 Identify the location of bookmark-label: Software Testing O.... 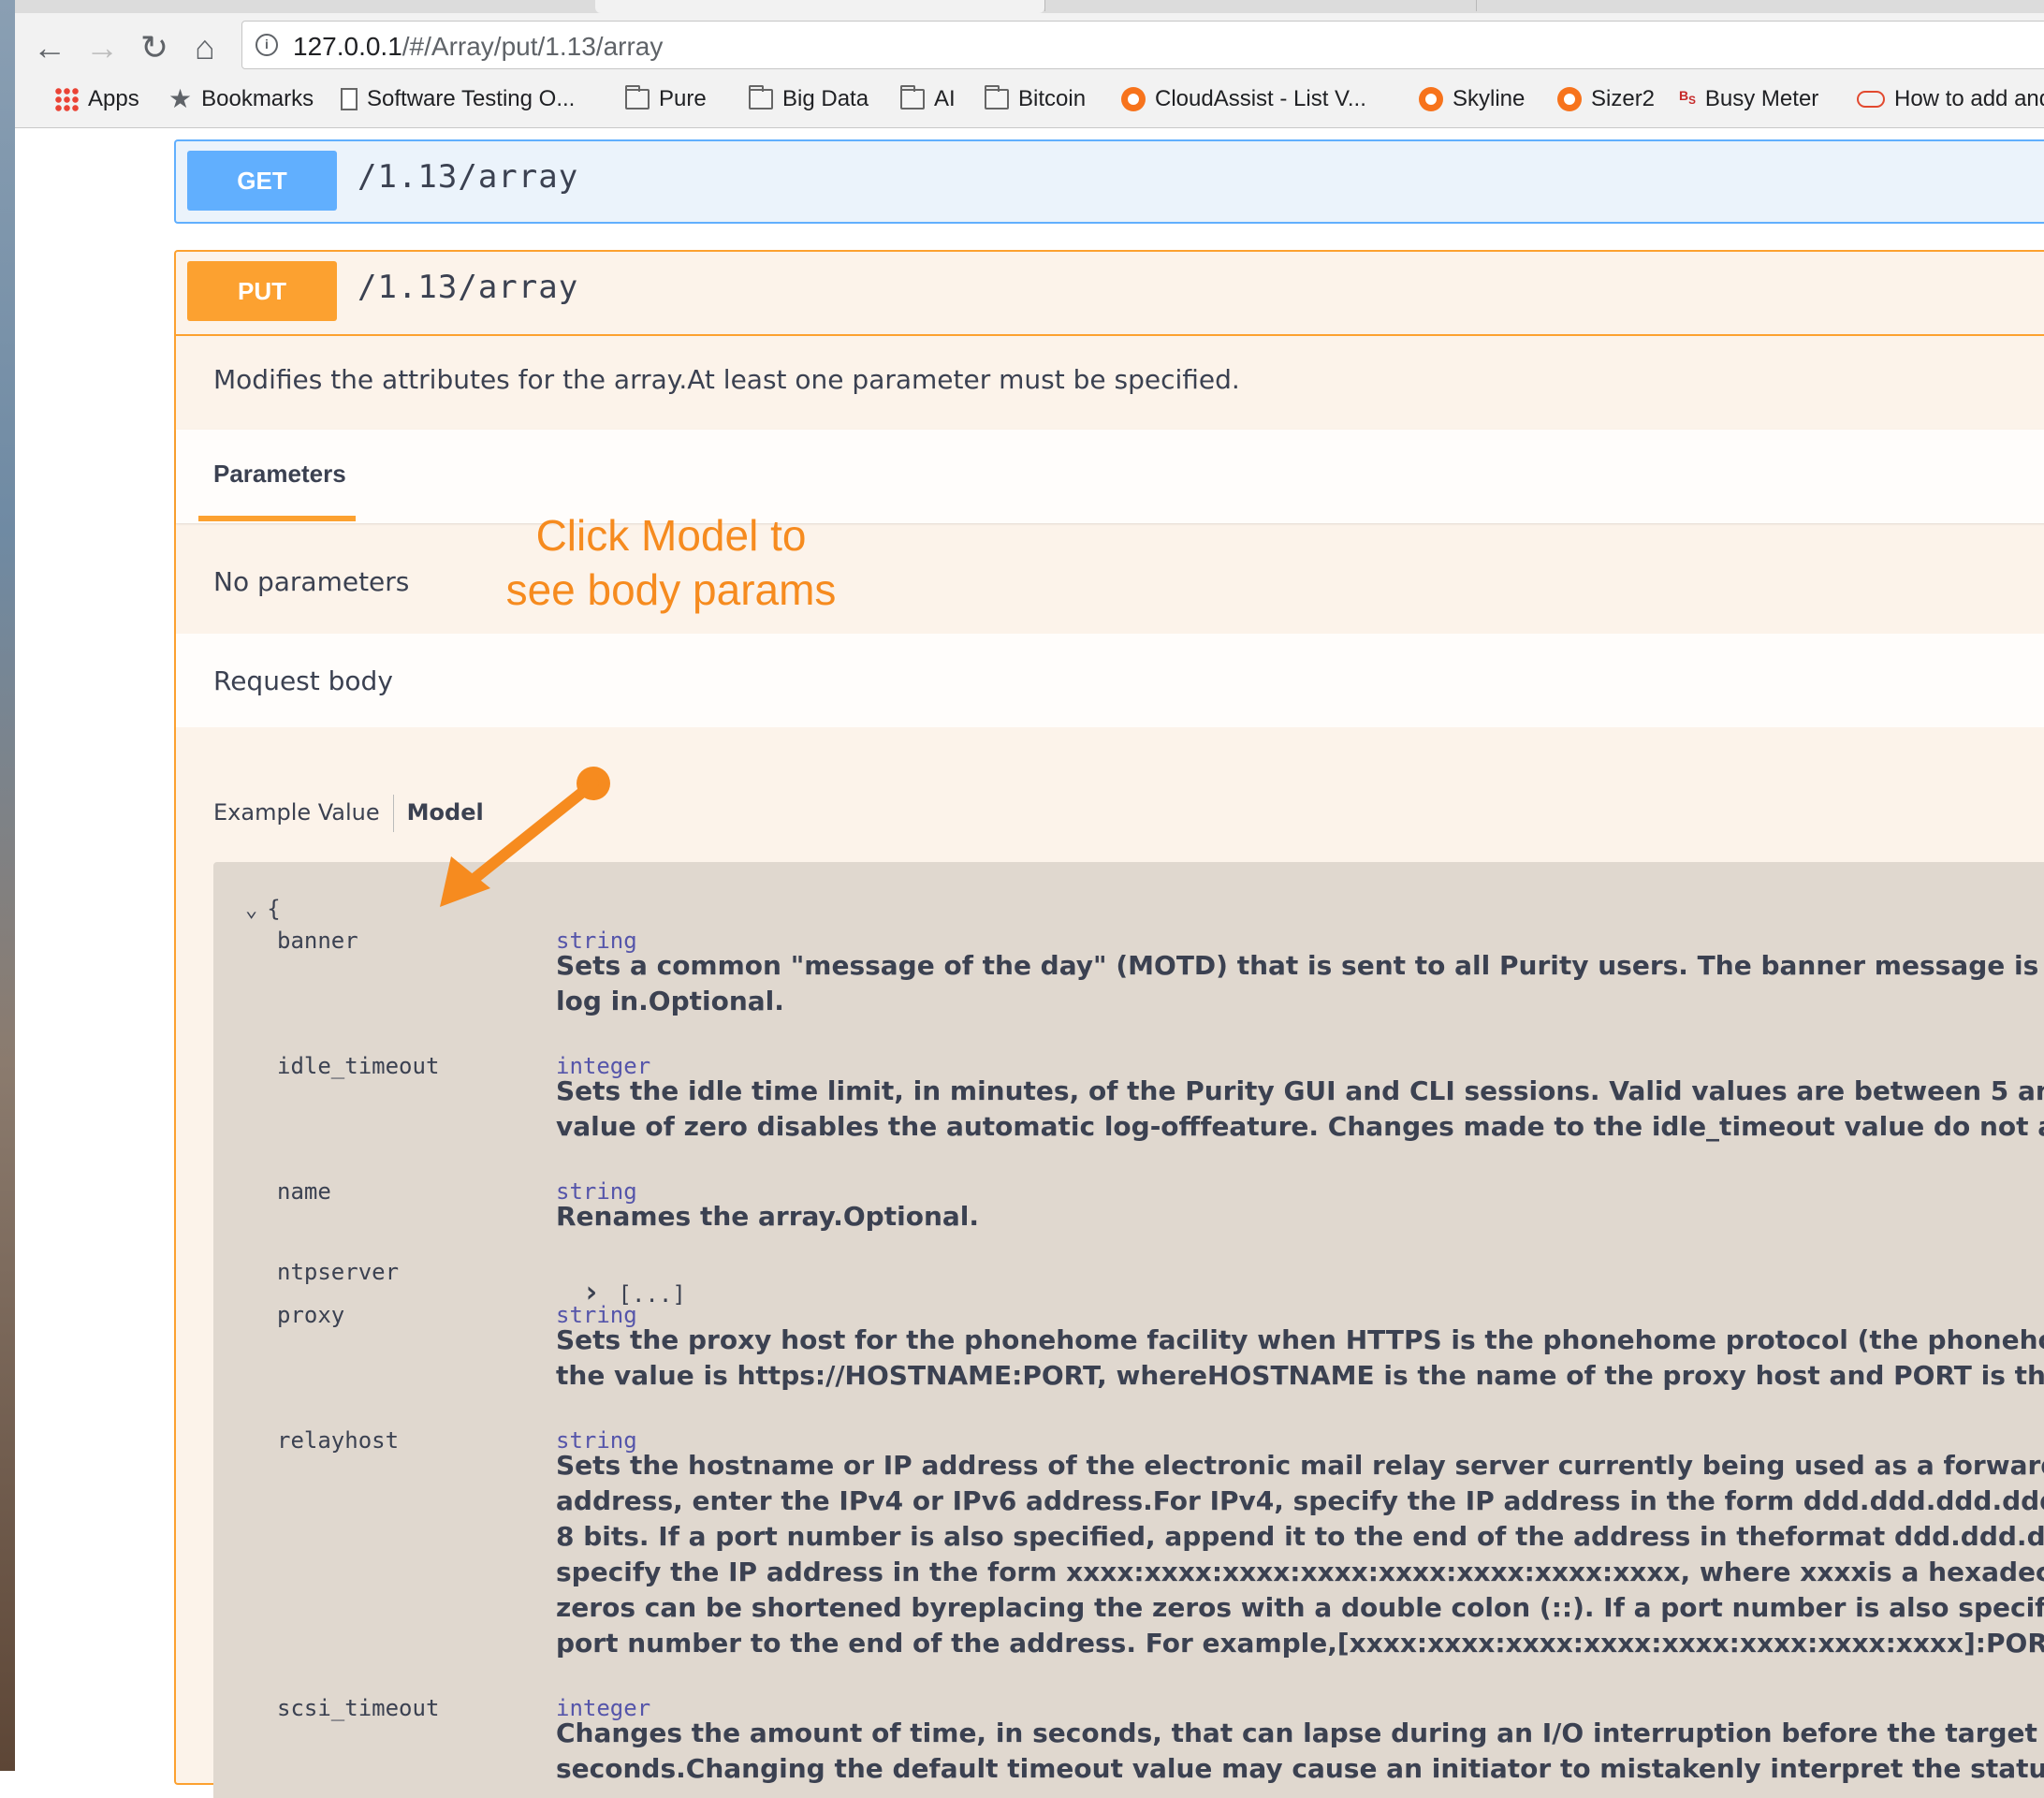
(472, 98).